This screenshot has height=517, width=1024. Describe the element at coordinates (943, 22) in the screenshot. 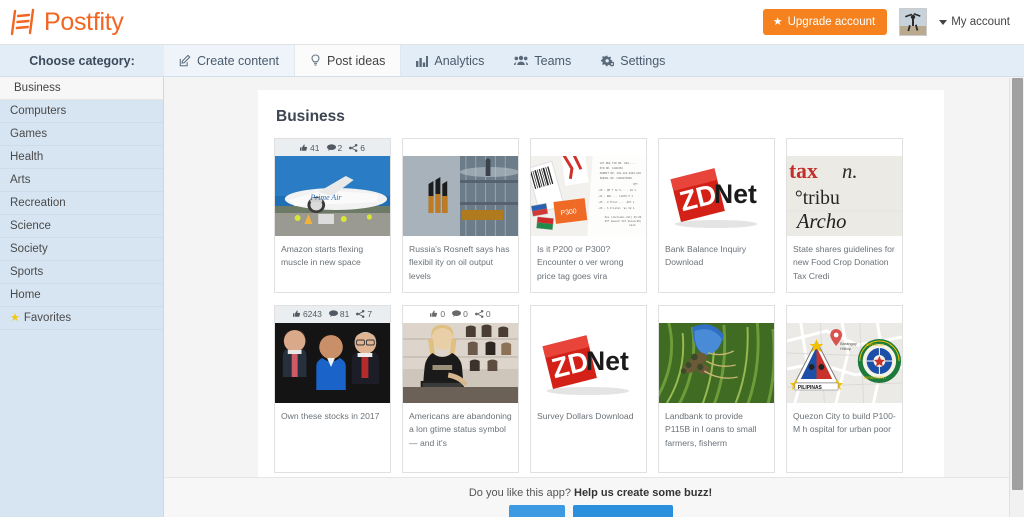

I see `chevron-down-icon` at that location.